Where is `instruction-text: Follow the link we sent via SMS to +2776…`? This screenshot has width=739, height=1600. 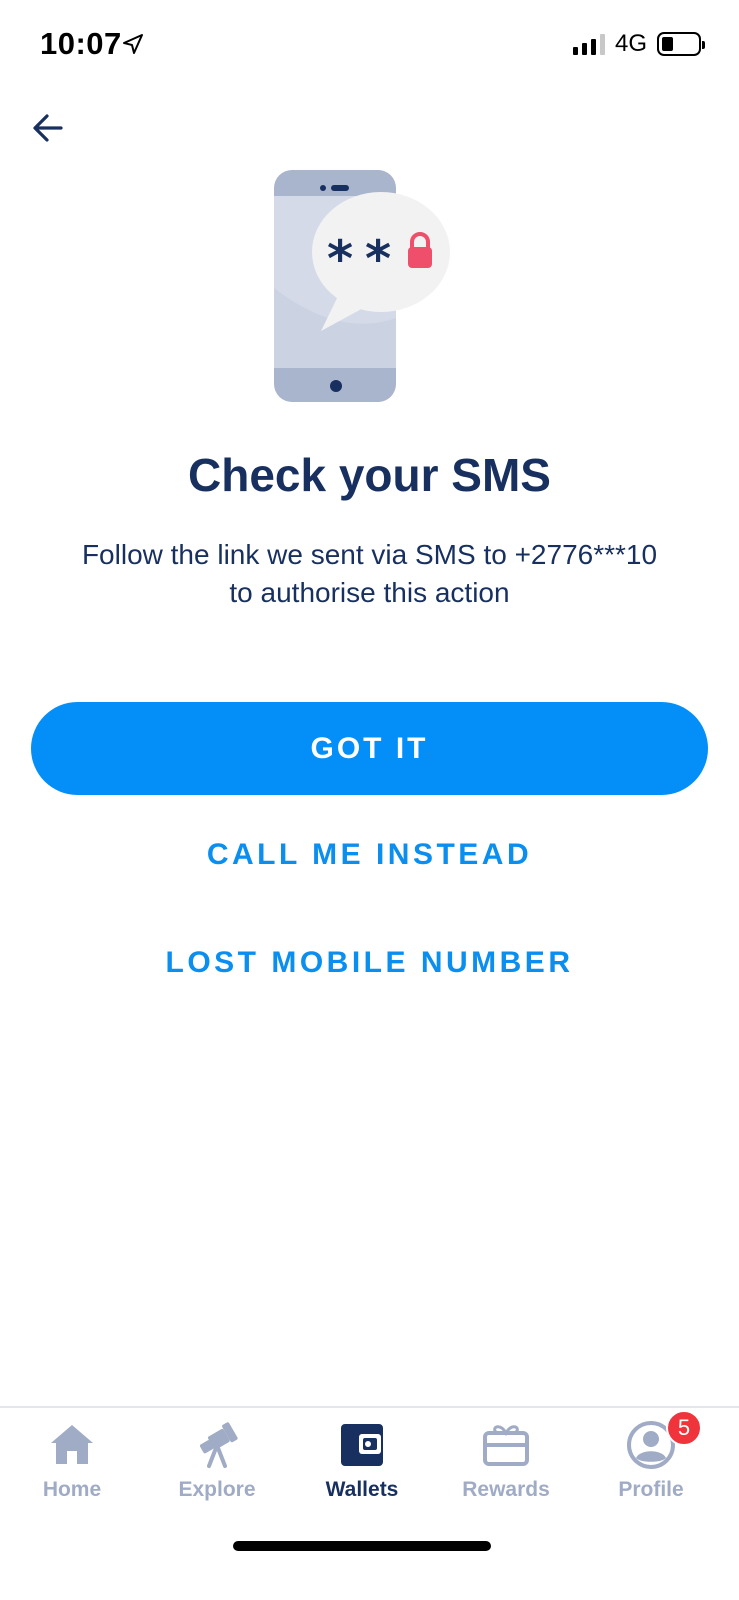
instruction-text: Follow the link we sent via SMS to +2776… is located at coordinates (369, 574).